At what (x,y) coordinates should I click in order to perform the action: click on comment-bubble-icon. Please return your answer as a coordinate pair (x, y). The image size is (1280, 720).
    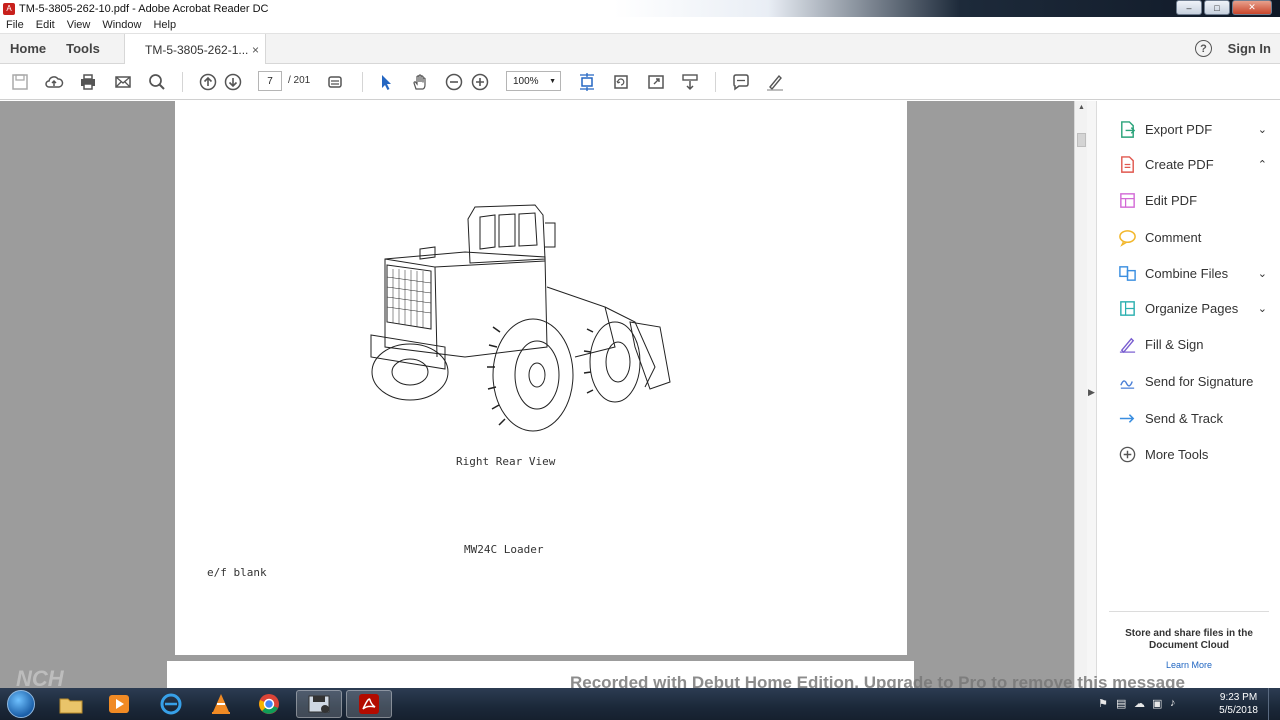
    Looking at the image, I should click on (741, 82).